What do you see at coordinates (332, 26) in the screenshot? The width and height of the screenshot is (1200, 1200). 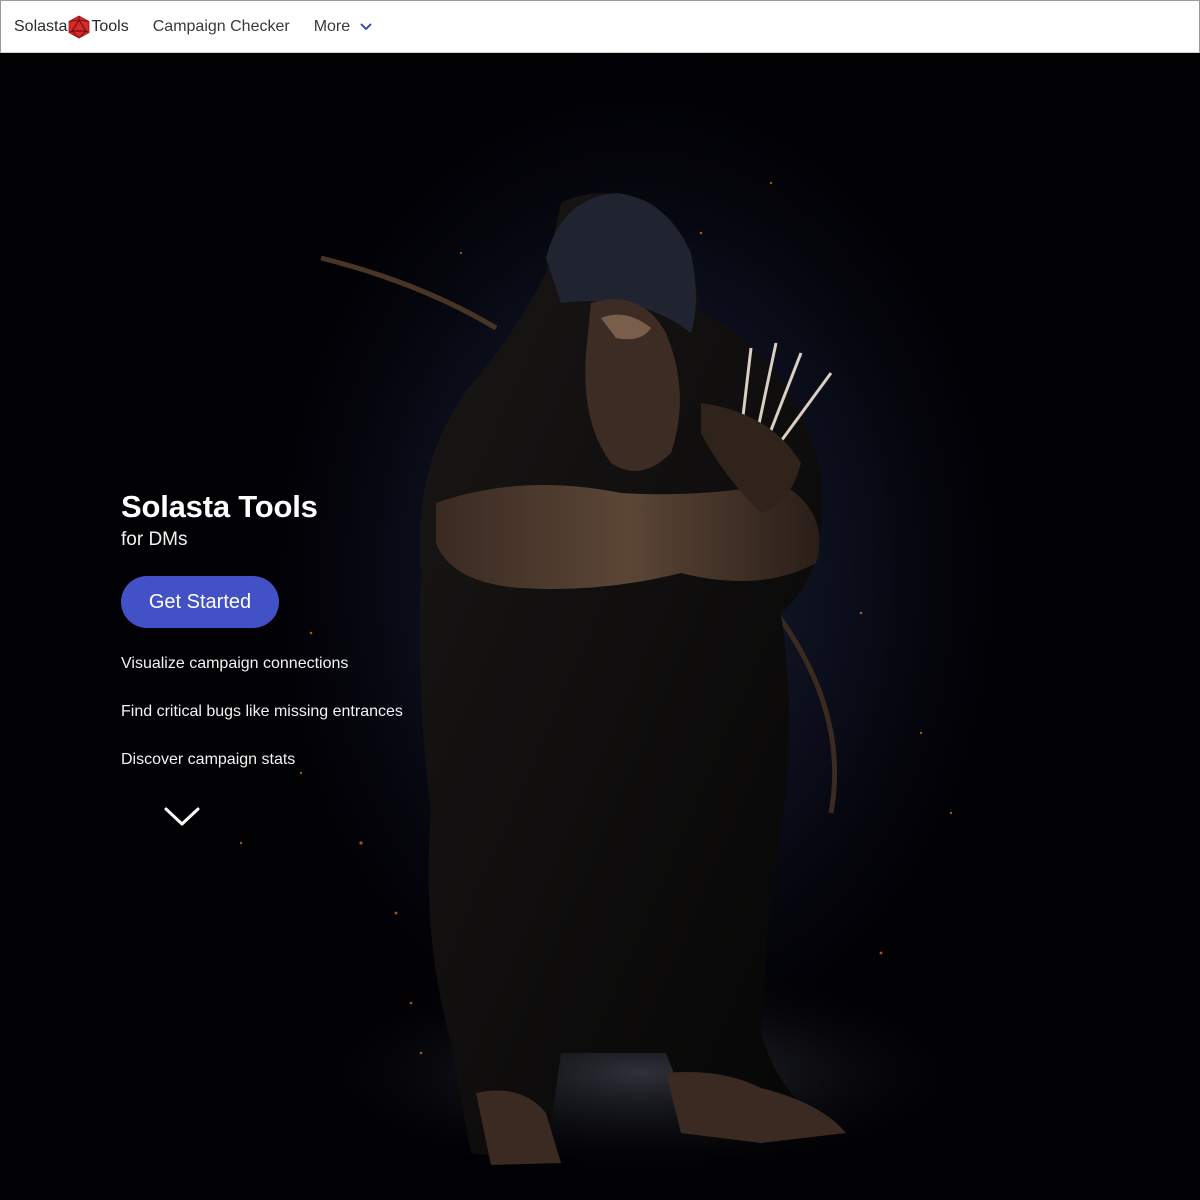 I see `nav-link-label: More` at bounding box center [332, 26].